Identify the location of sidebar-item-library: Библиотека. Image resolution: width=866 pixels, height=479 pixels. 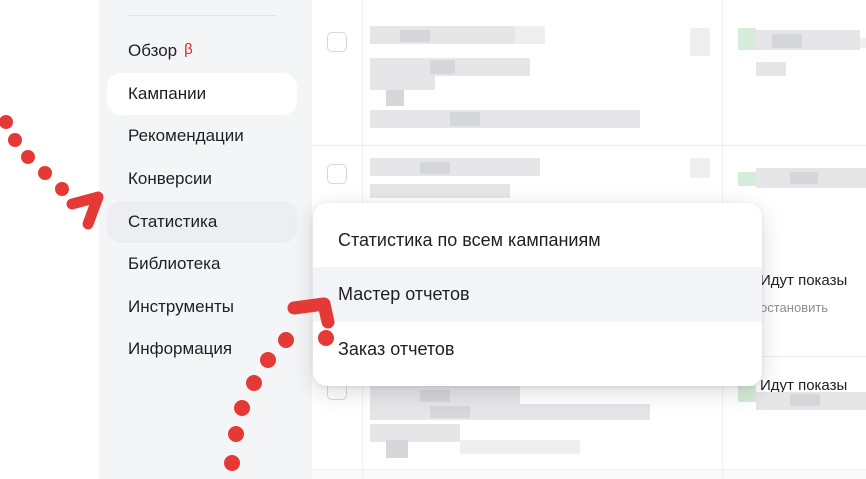
(202, 264).